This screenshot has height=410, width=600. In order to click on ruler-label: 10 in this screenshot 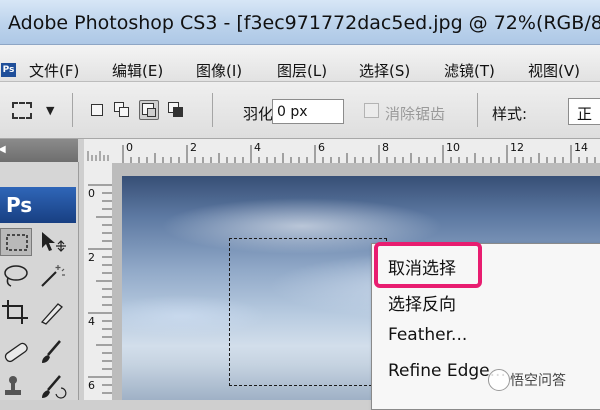, I will do `click(453, 147)`.